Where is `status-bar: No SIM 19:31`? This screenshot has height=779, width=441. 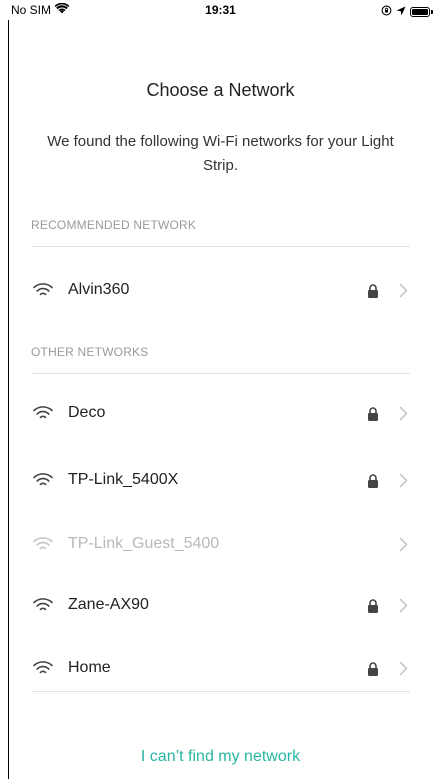 status-bar: No SIM 19:31 is located at coordinates (220, 10).